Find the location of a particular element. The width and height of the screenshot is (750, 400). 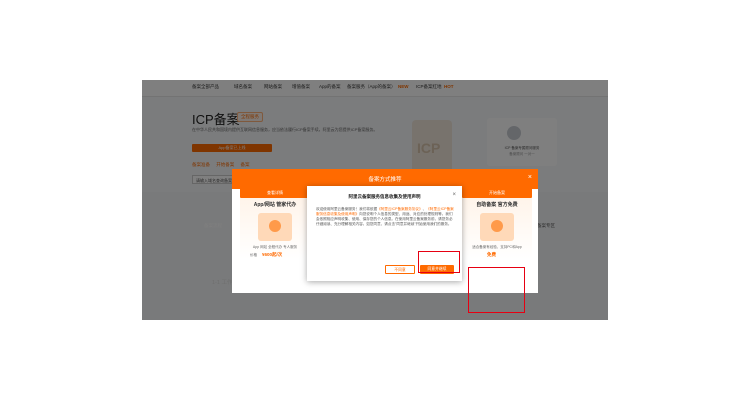

method-card-title: App/网站 管家代办 is located at coordinates (275, 205).